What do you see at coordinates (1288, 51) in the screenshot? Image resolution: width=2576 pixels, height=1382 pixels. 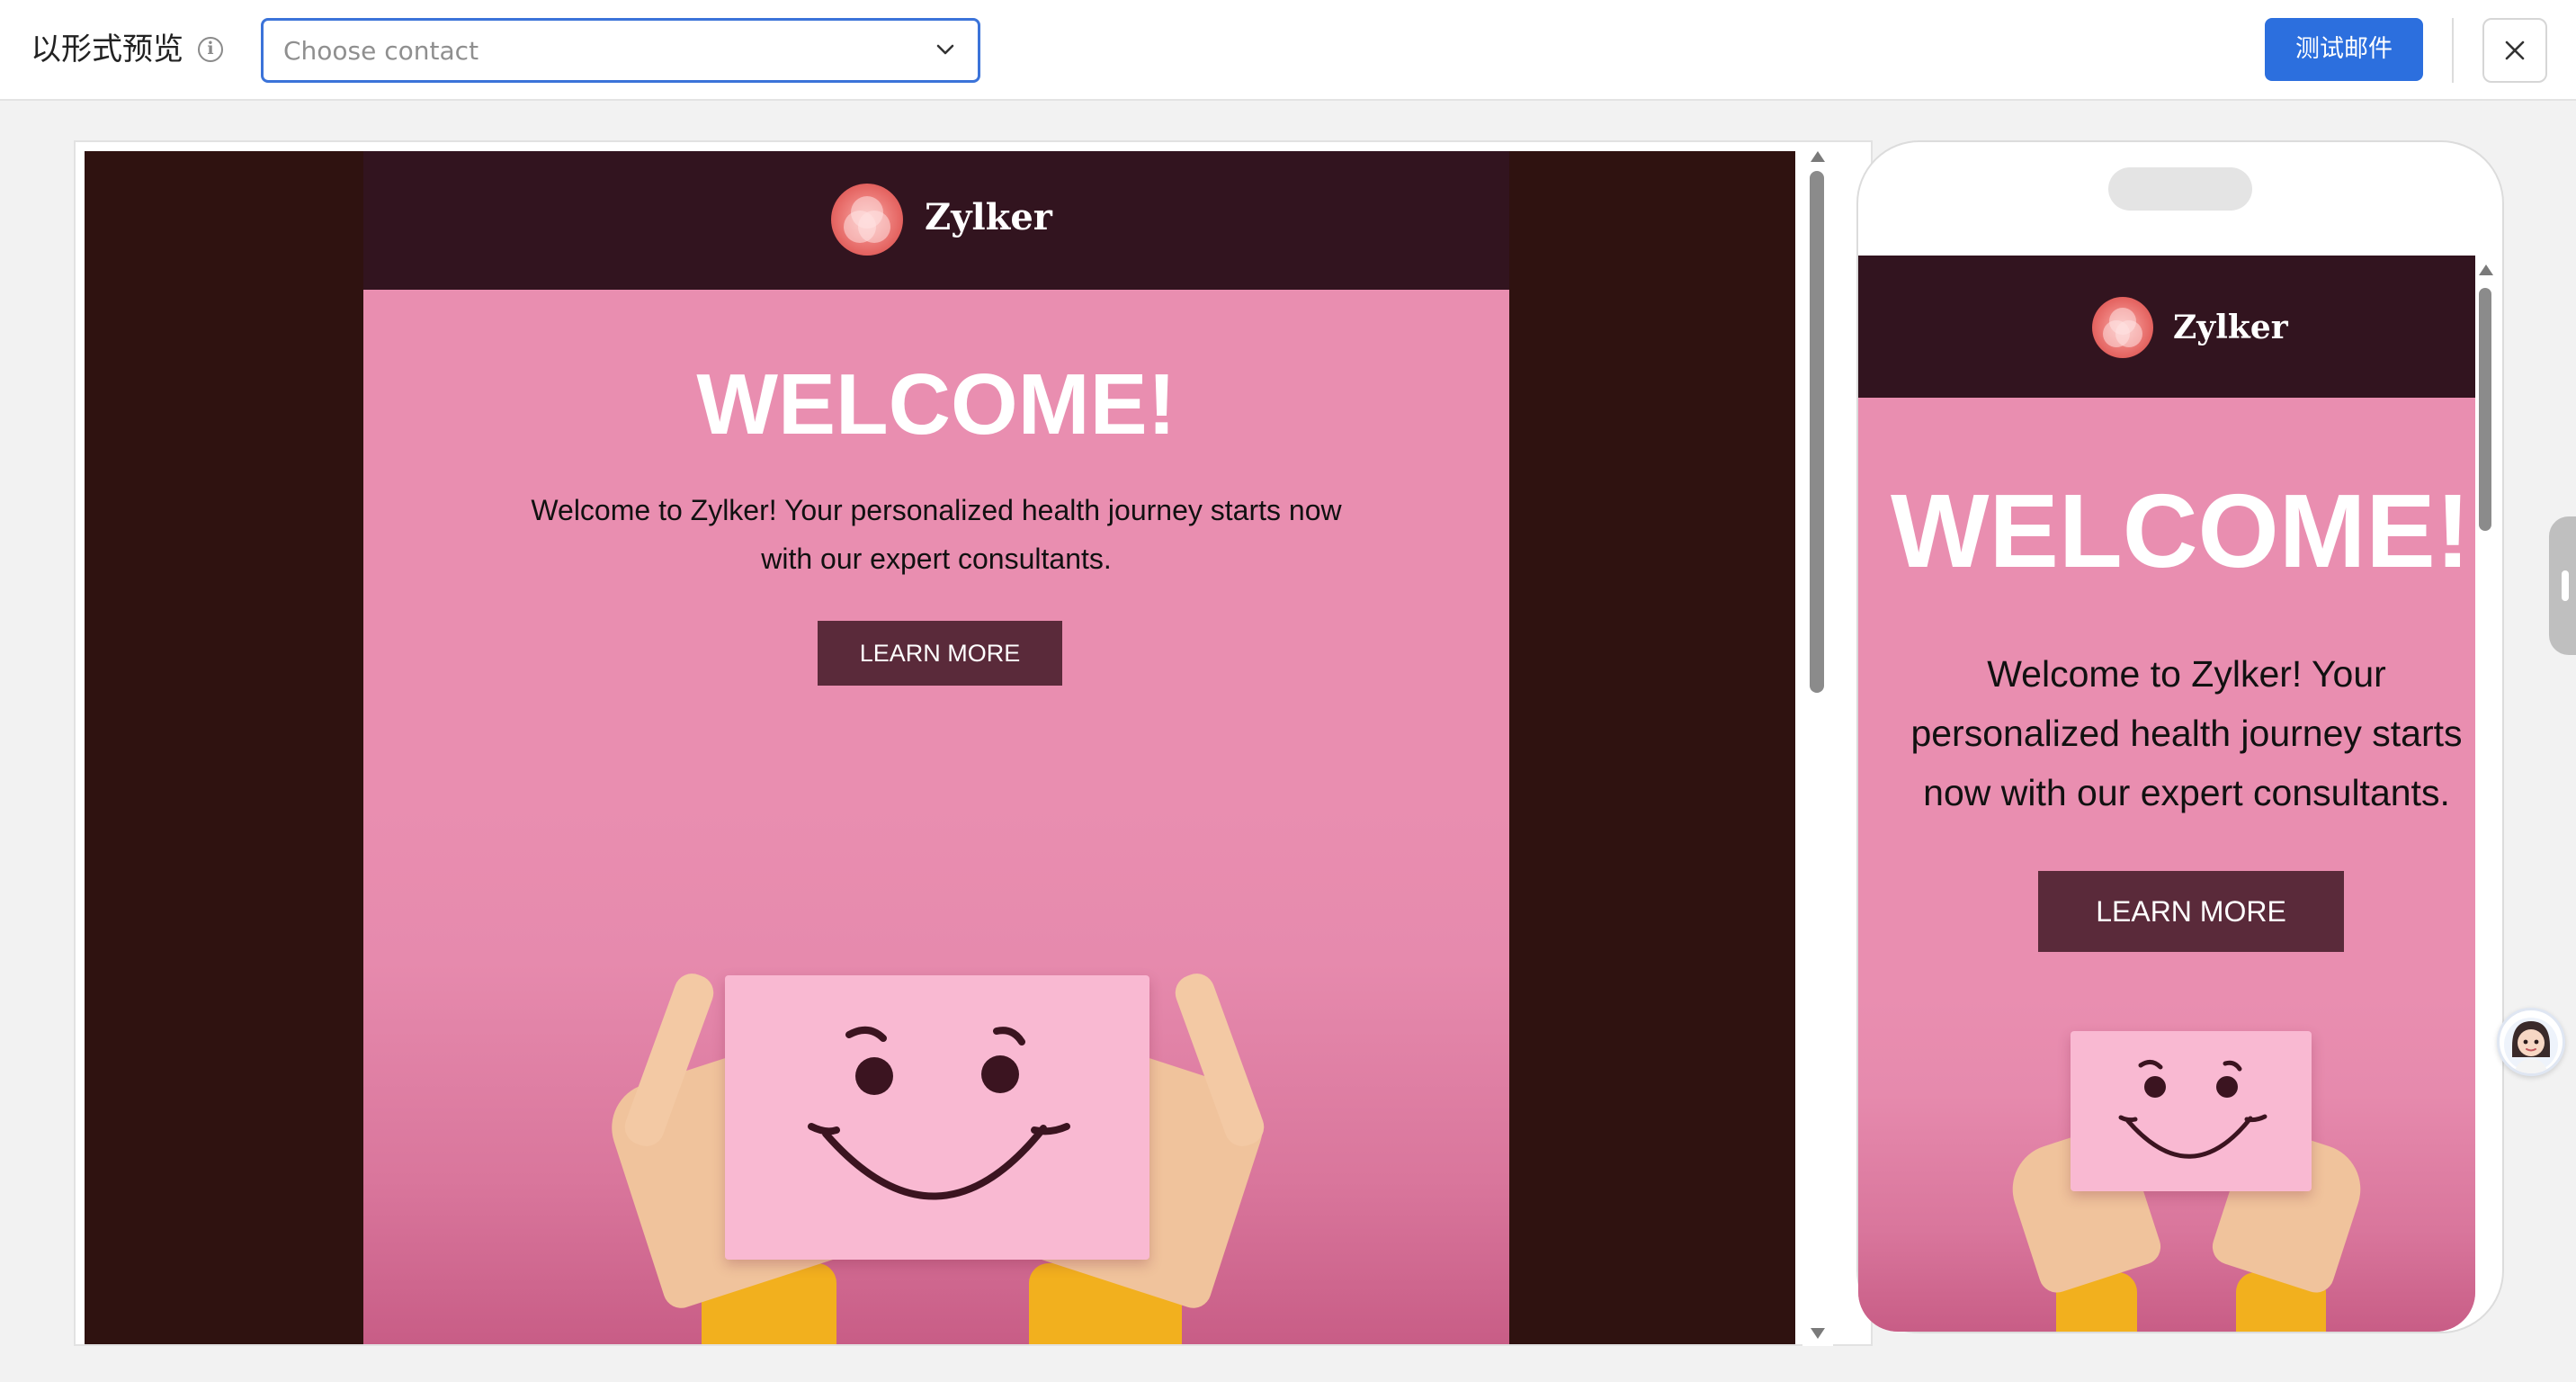 I see `top-bar: 以形式预览 i Choose contact 测试邮件` at bounding box center [1288, 51].